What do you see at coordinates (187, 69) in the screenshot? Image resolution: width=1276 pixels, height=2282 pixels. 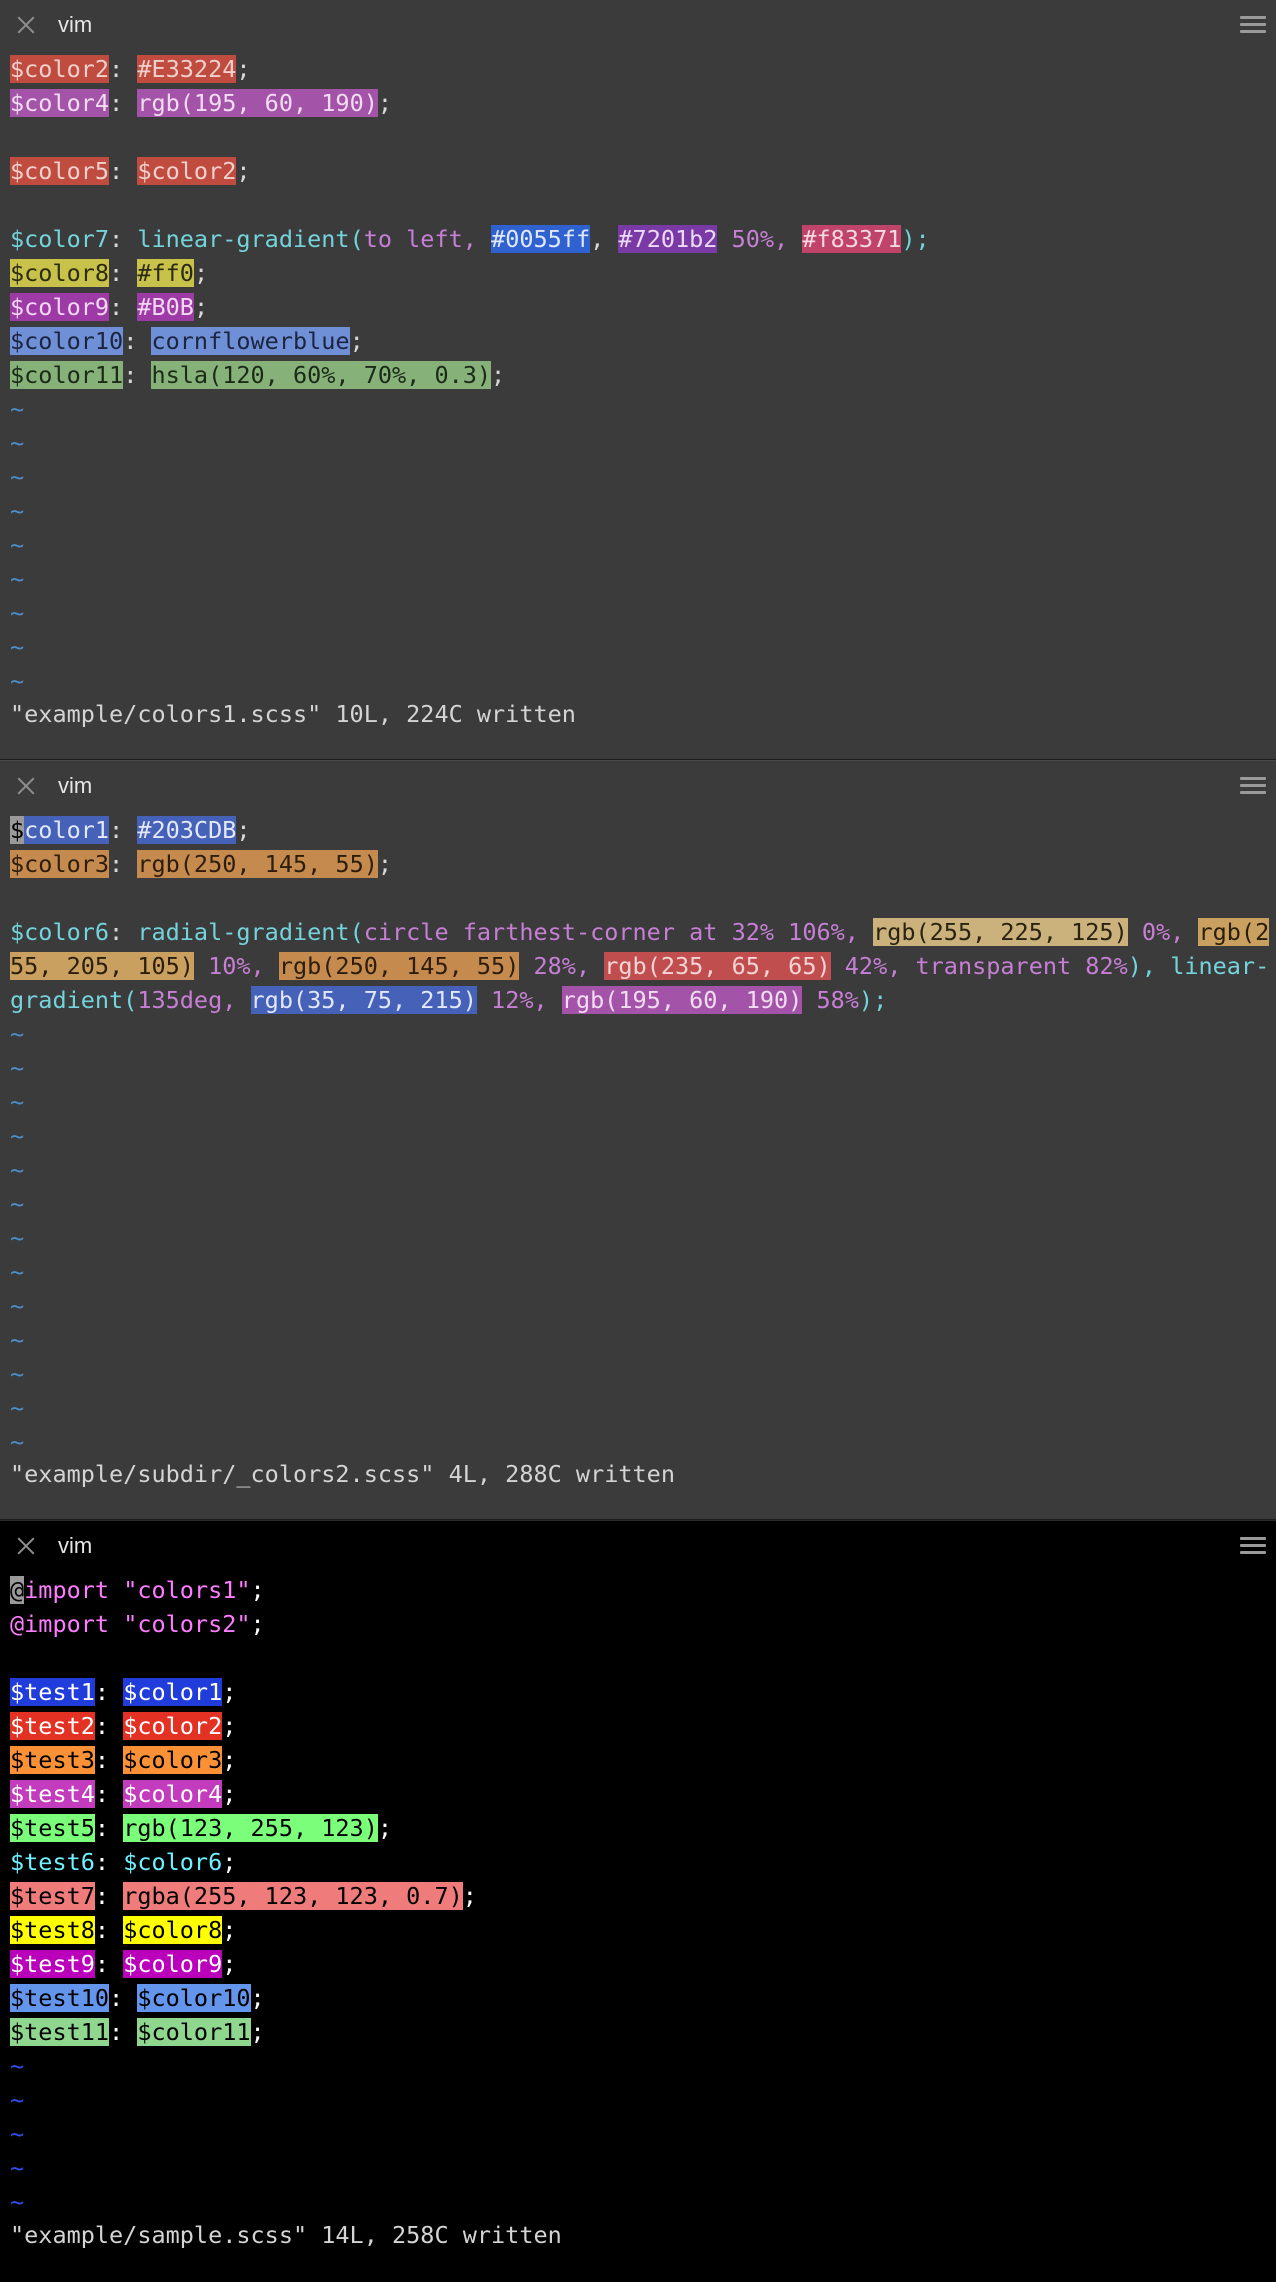 I see `code-token: #E33224` at bounding box center [187, 69].